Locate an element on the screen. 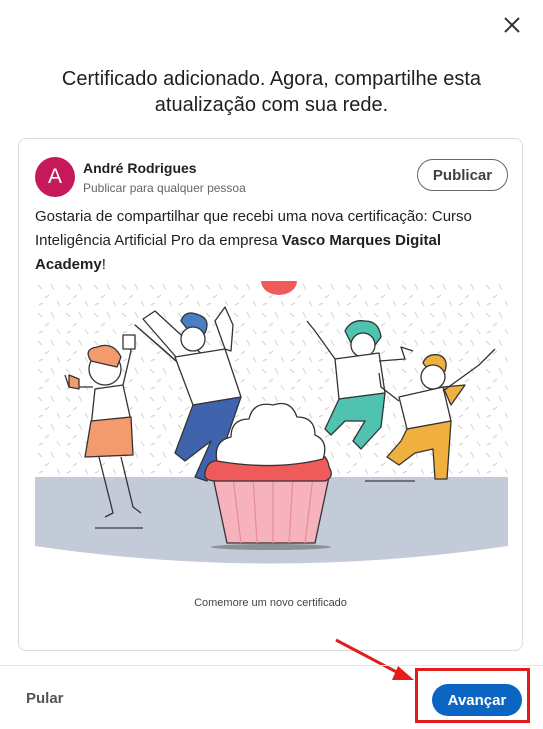  post-visibility: Publicar para qualquer pessoa is located at coordinates (164, 188).